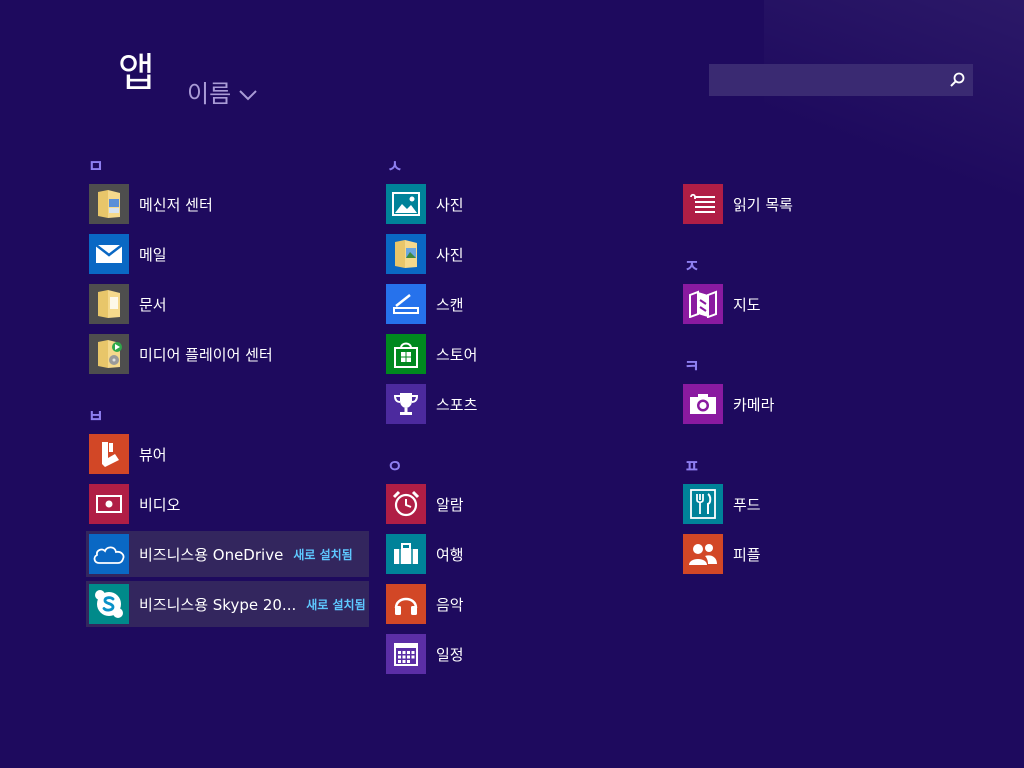  Describe the element at coordinates (763, 204) in the screenshot. I see `app-label: 읽기 목록` at that location.